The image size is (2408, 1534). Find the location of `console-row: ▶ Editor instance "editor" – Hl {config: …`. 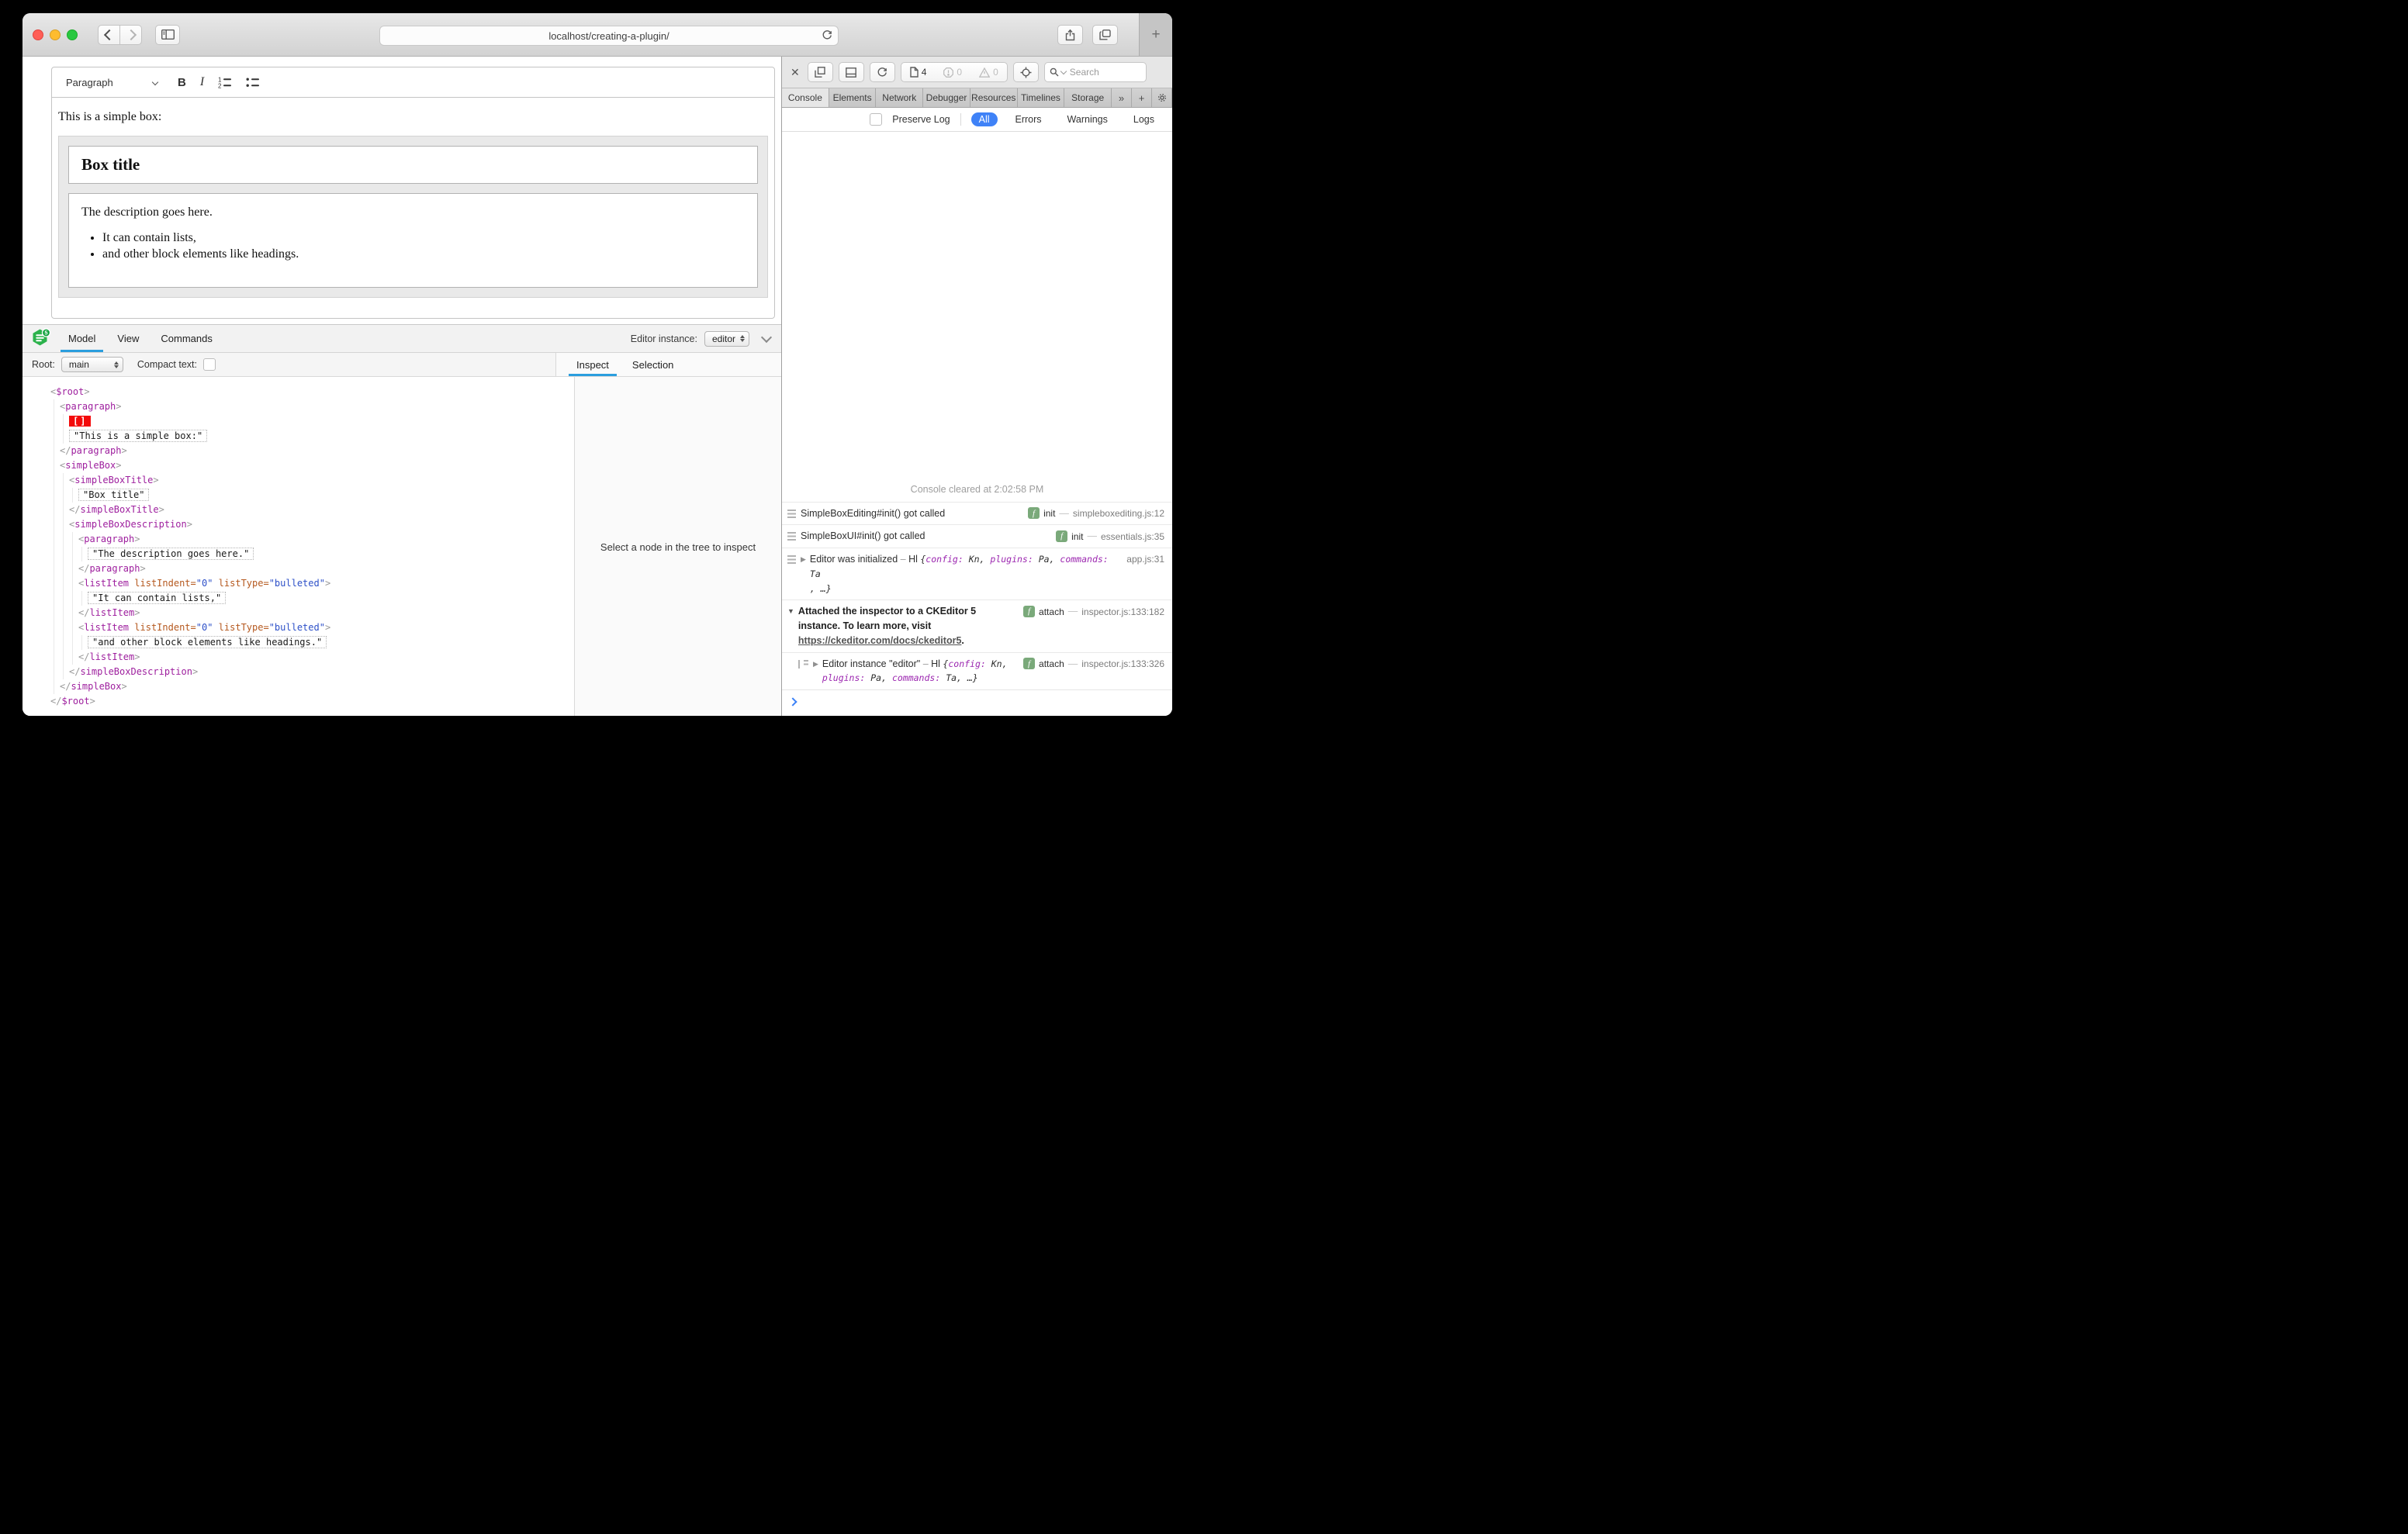

console-row: ▶ Editor instance "editor" – Hl {config: … is located at coordinates (977, 670).